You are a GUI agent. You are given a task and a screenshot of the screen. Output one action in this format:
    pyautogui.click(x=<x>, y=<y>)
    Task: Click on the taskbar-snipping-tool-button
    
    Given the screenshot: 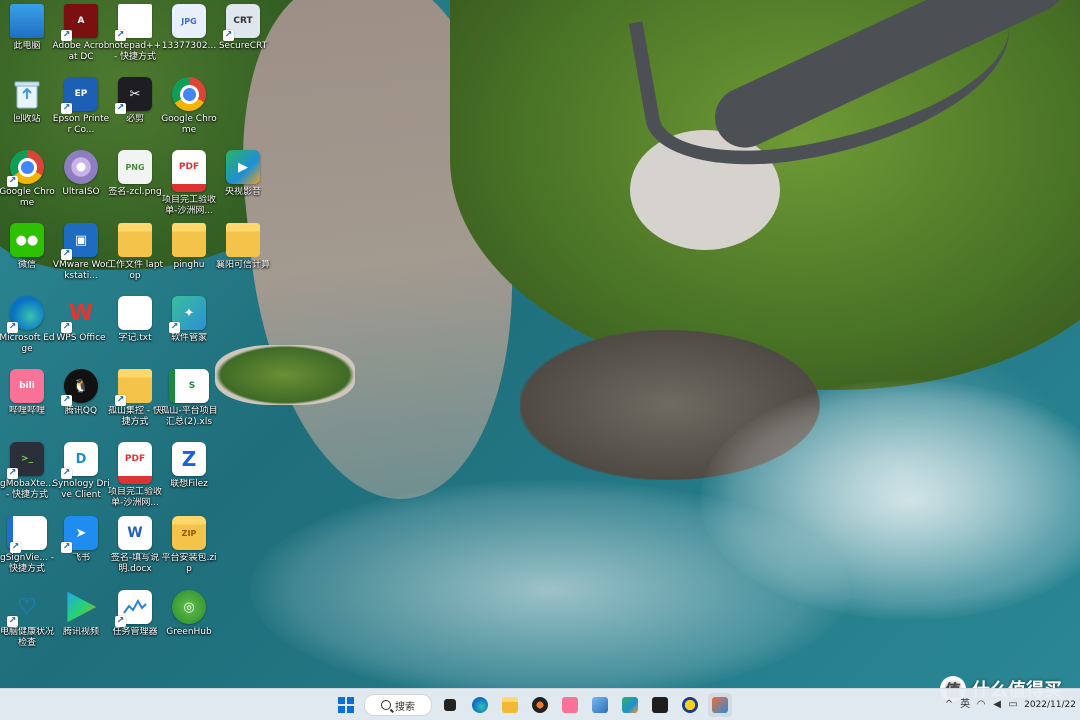 What is the action you would take?
    pyautogui.click(x=720, y=705)
    